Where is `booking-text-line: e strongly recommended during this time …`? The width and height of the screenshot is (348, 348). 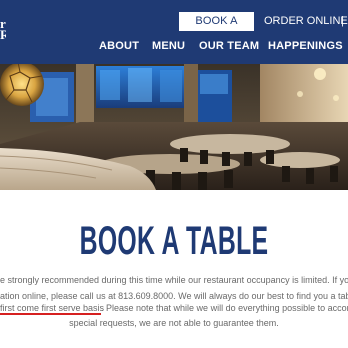
booking-text-line: e strongly recommended during this time … is located at coordinates (174, 280).